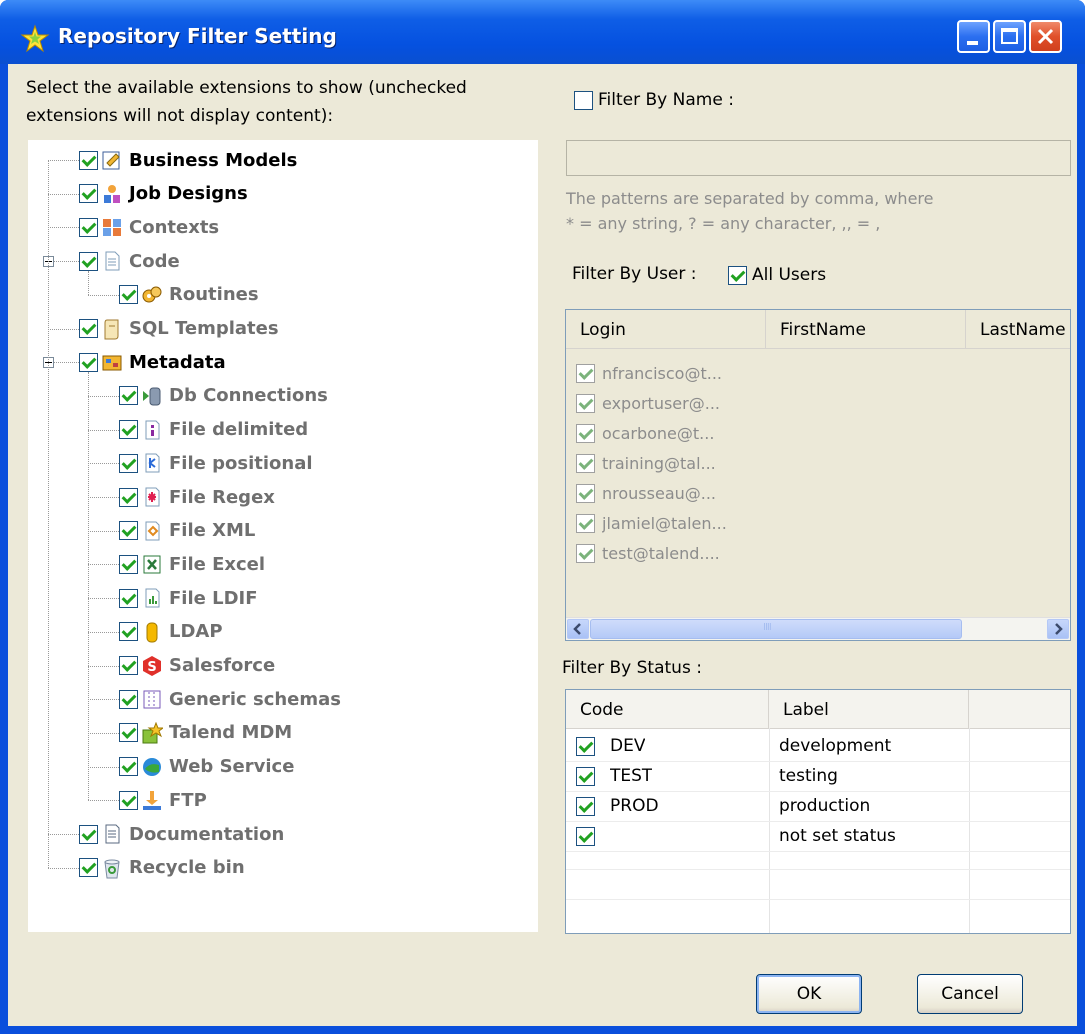 This screenshot has height=1034, width=1085. I want to click on tree-item-contexts: Contexts, so click(149, 227).